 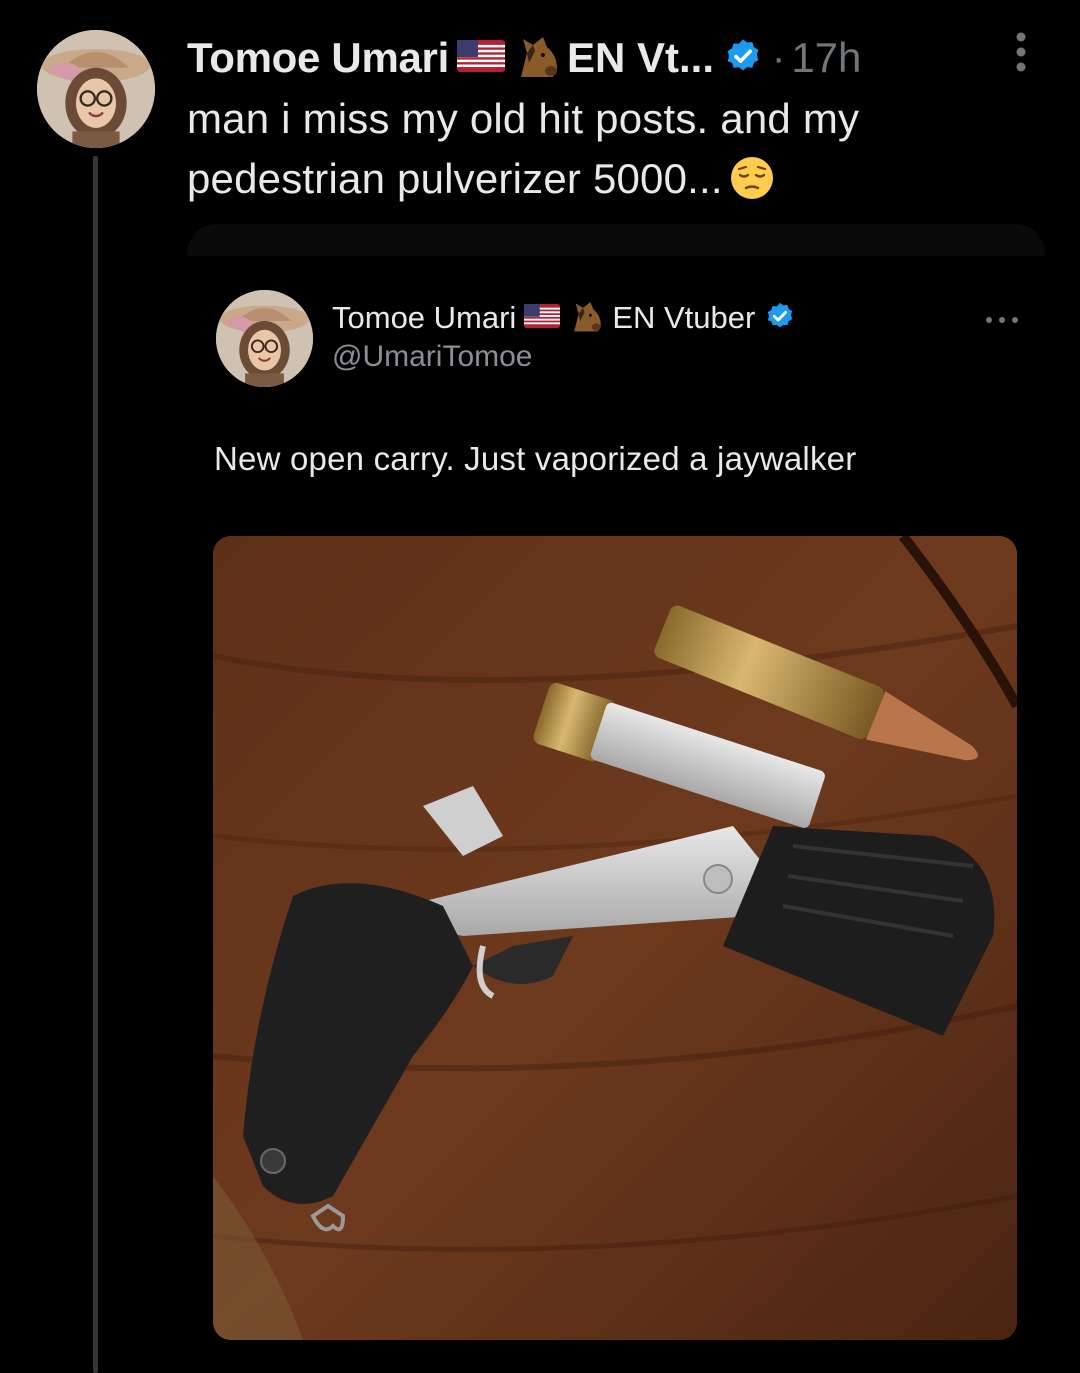 What do you see at coordinates (683, 318) in the screenshot?
I see `quoted-author-name-suffix: EN Vtuber` at bounding box center [683, 318].